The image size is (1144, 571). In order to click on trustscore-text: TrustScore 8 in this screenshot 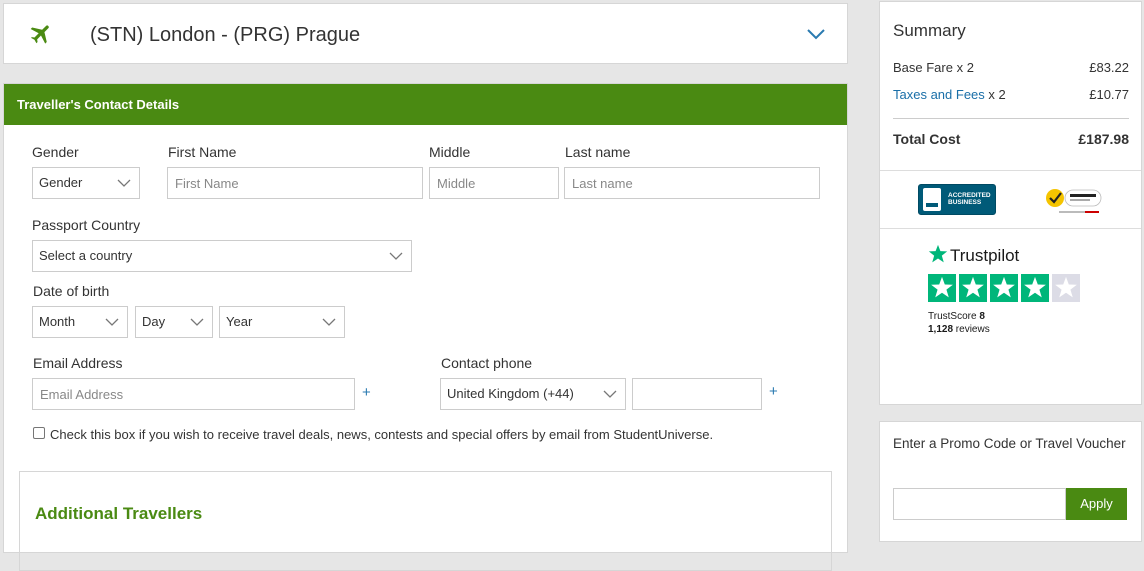, I will do `click(956, 316)`.